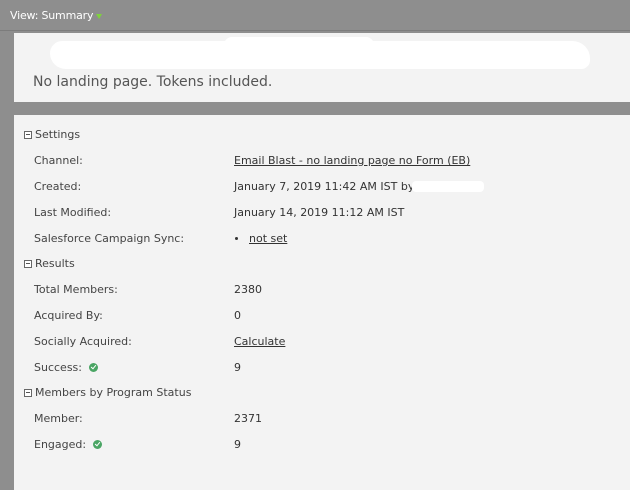 The height and width of the screenshot is (490, 630). I want to click on bullet-icon, so click(236, 238).